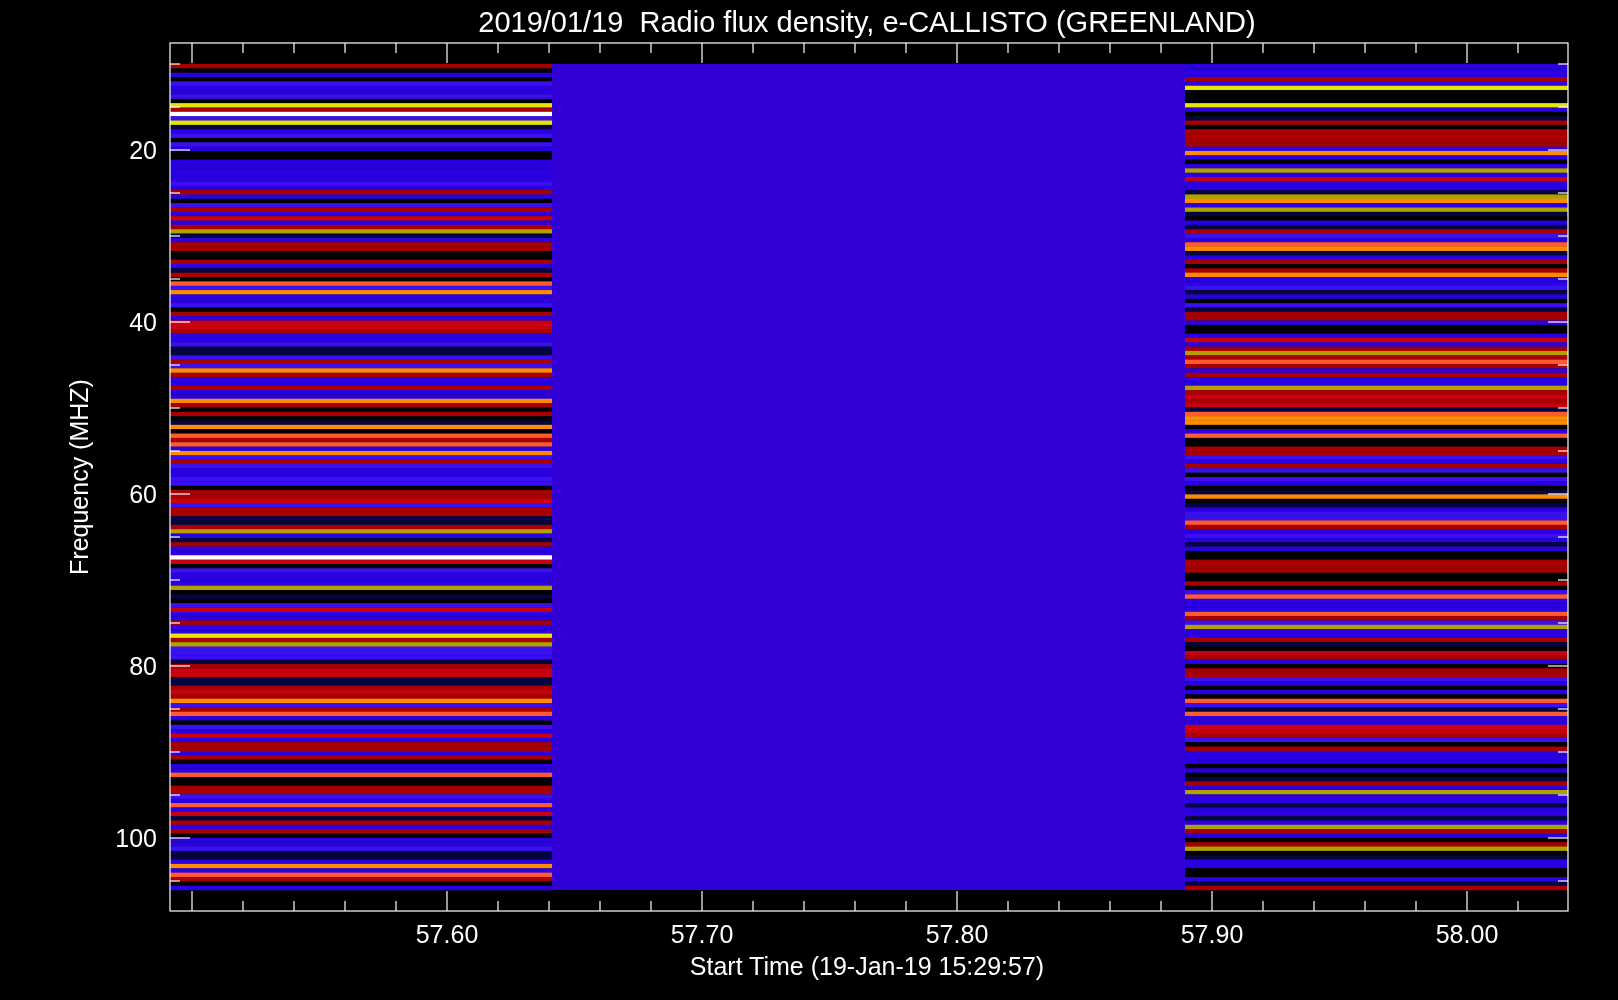 Image resolution: width=1618 pixels, height=1000 pixels. I want to click on y-tick-label: 100, so click(136, 838).